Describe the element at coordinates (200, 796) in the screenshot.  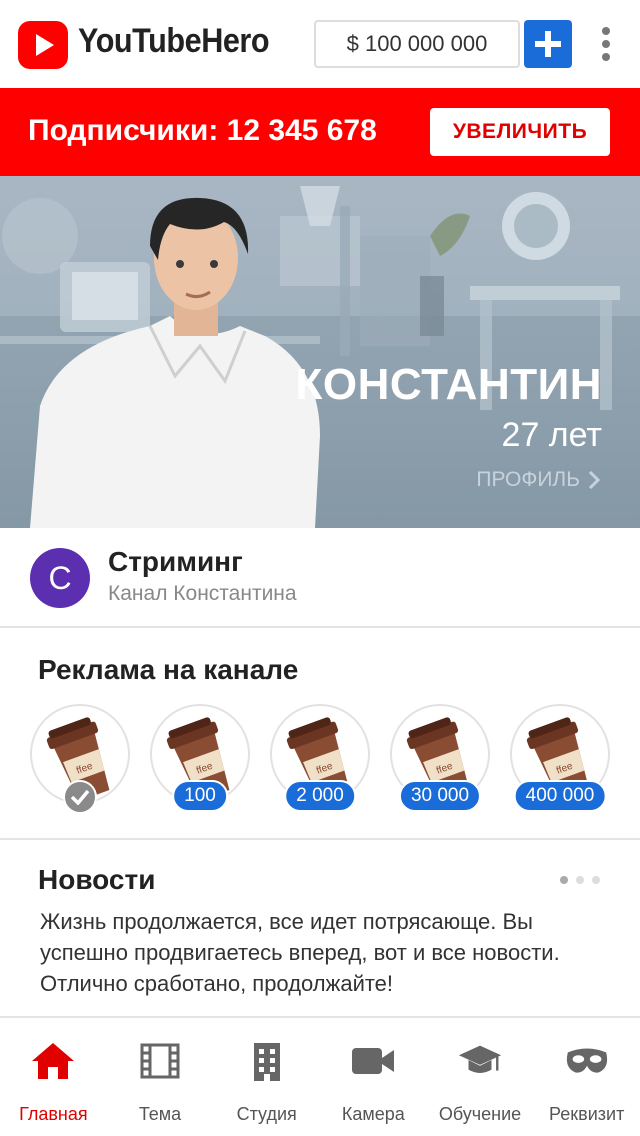
I see `ad-price-badge: 100` at that location.